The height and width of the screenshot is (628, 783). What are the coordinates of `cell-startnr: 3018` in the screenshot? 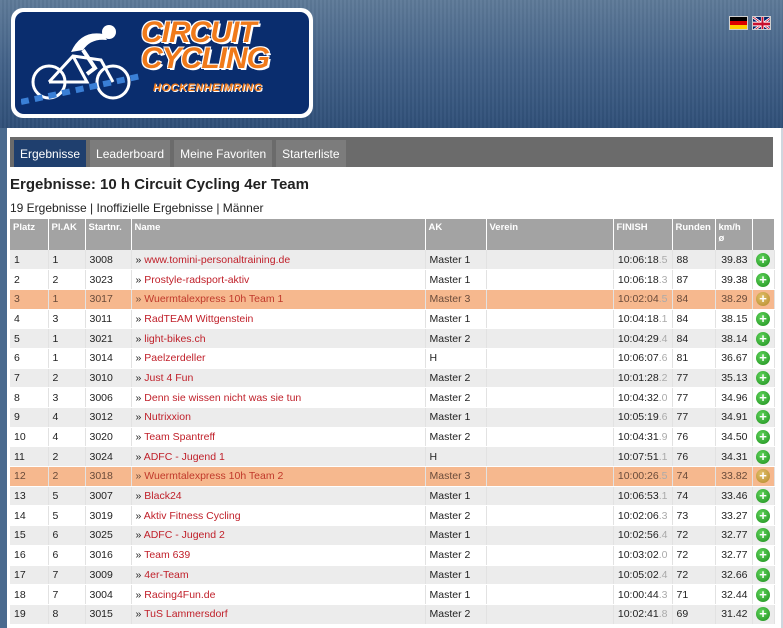 It's located at (108, 476).